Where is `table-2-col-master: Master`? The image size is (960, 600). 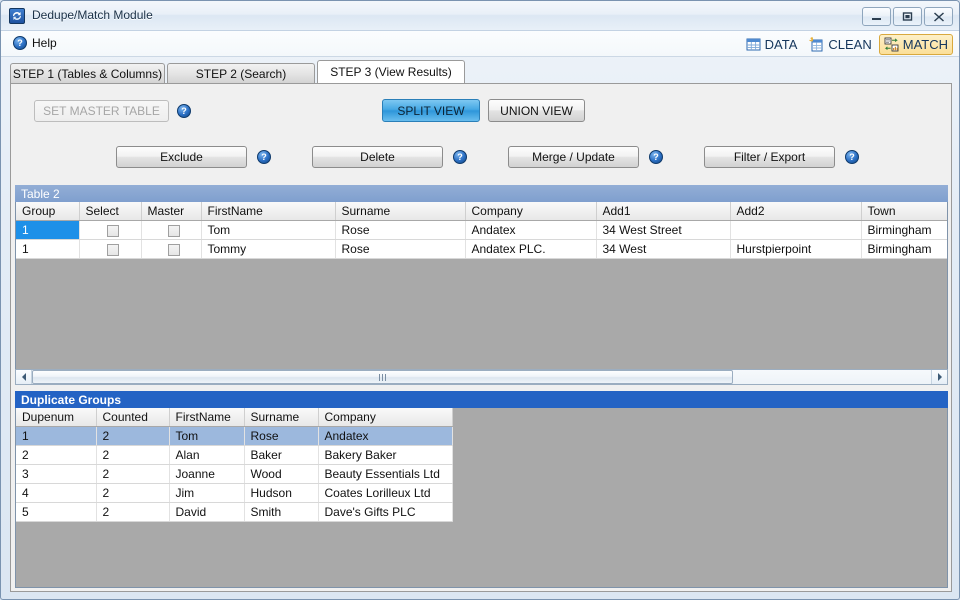 table-2-col-master: Master is located at coordinates (171, 211).